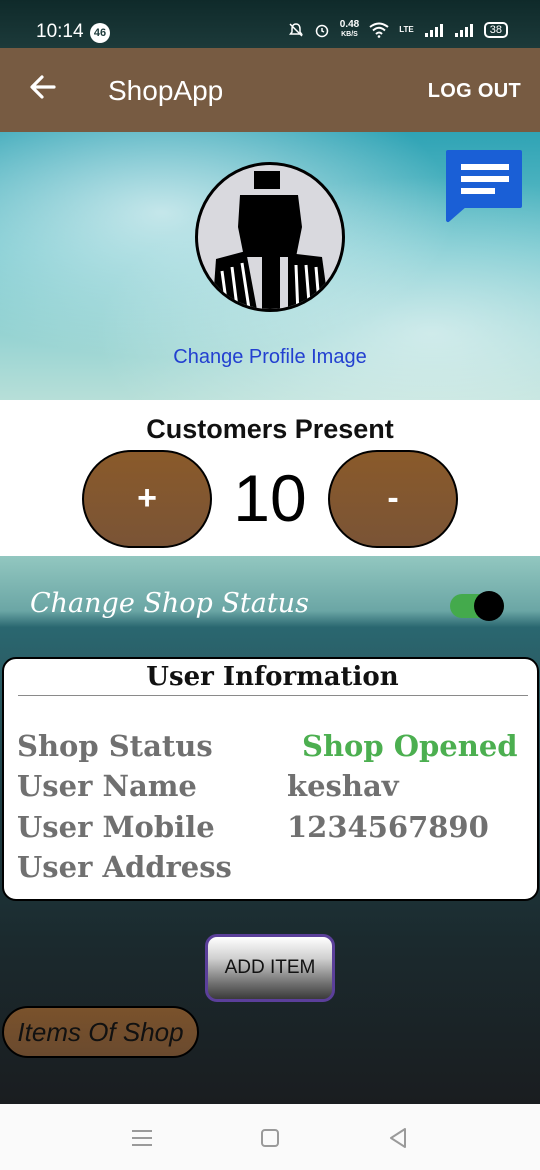  Describe the element at coordinates (388, 827) in the screenshot. I see `user-mobile-value: 1234567890` at that location.